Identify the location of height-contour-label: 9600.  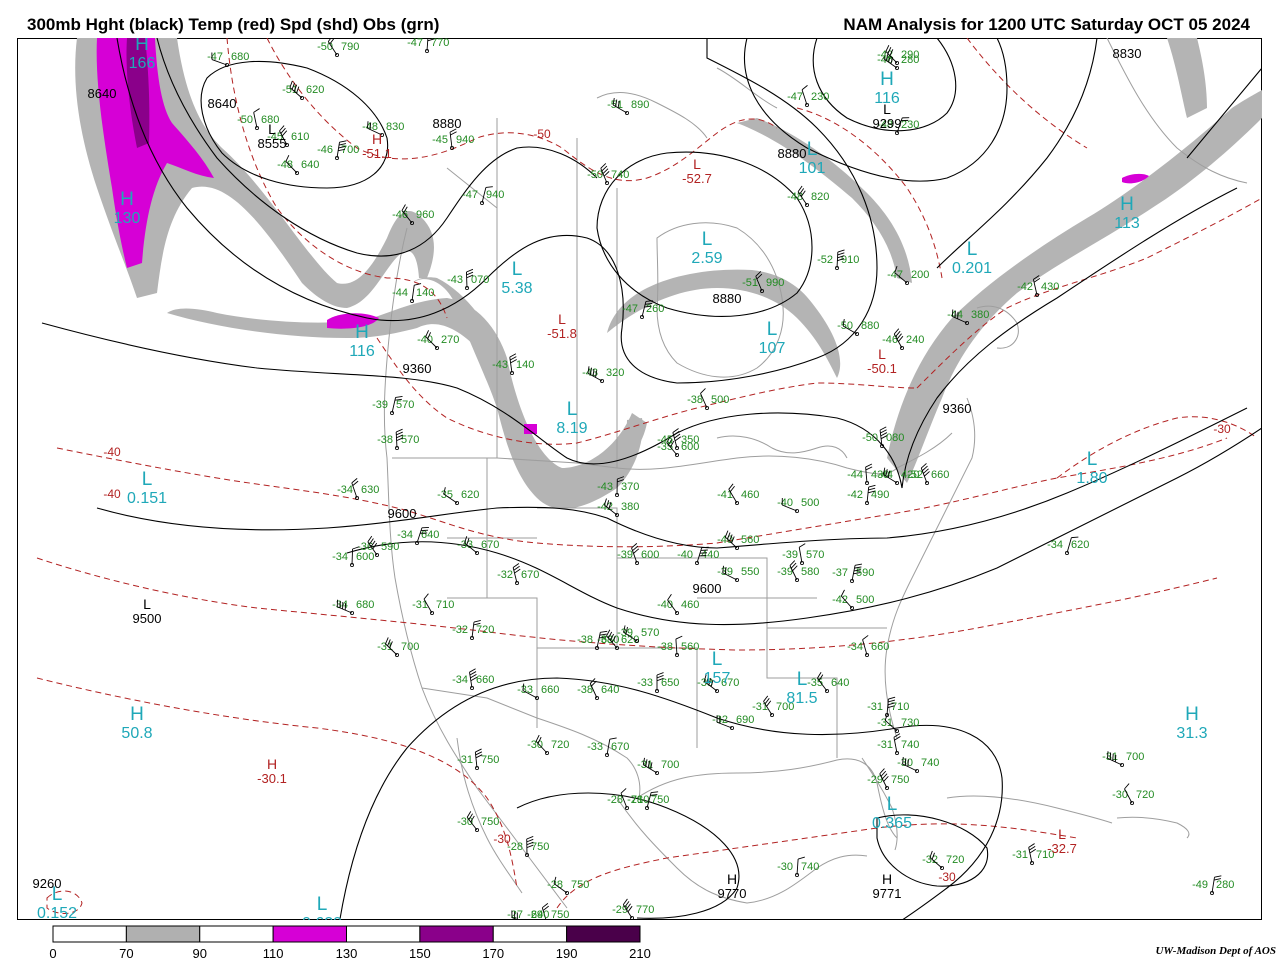
(402, 513).